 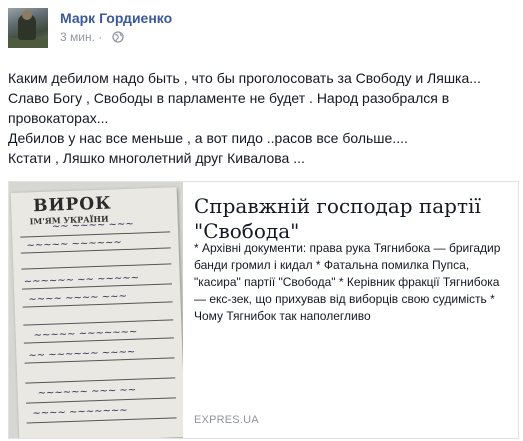 I want to click on link-source: EXPRES.UA, so click(x=226, y=420).